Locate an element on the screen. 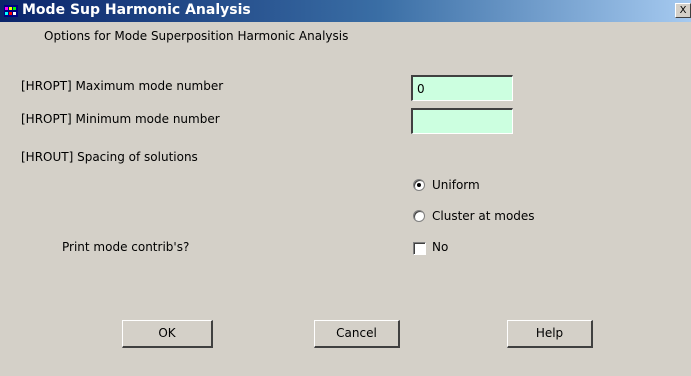 The image size is (691, 376). app-icon is located at coordinates (11, 11).